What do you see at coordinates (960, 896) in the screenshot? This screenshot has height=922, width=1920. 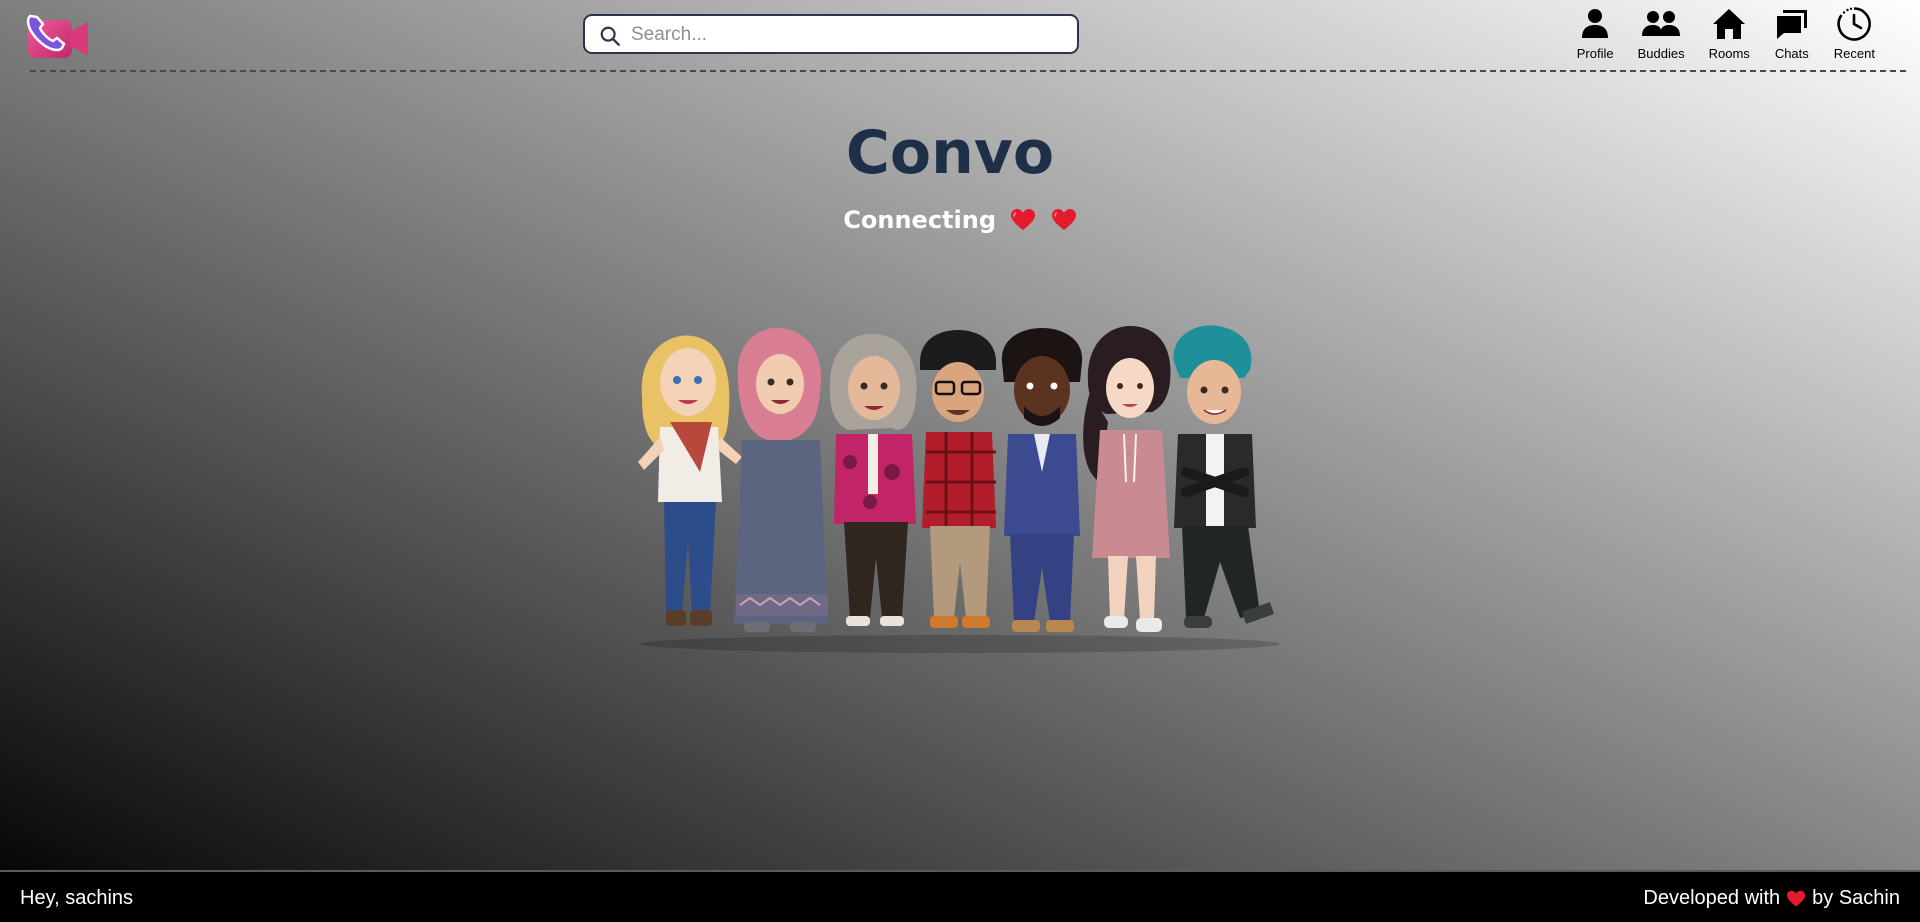 I see `footer-bar: Hey, sachins Developed with by Sachin` at bounding box center [960, 896].